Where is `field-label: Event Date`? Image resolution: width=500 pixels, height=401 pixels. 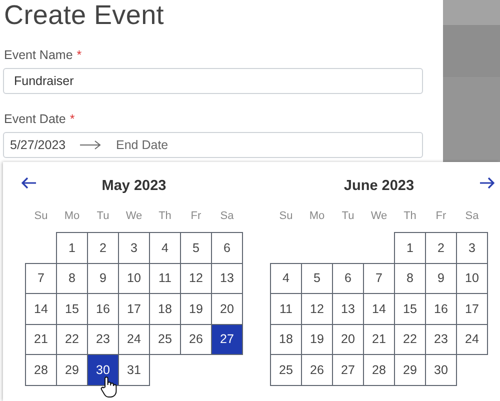 field-label: Event Date is located at coordinates (35, 119).